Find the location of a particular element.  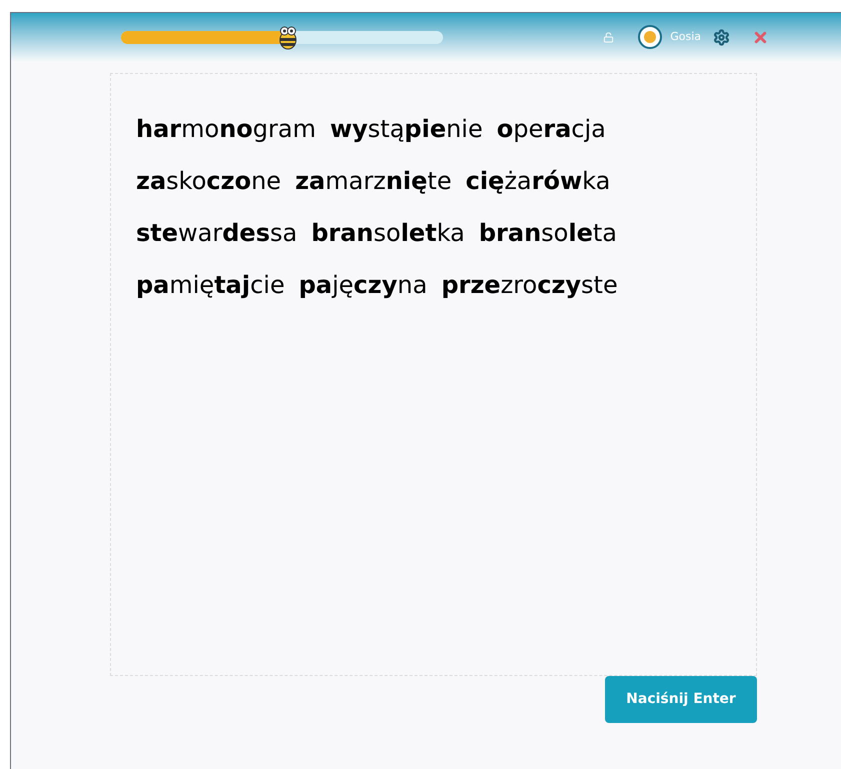

settings-icon is located at coordinates (721, 37).